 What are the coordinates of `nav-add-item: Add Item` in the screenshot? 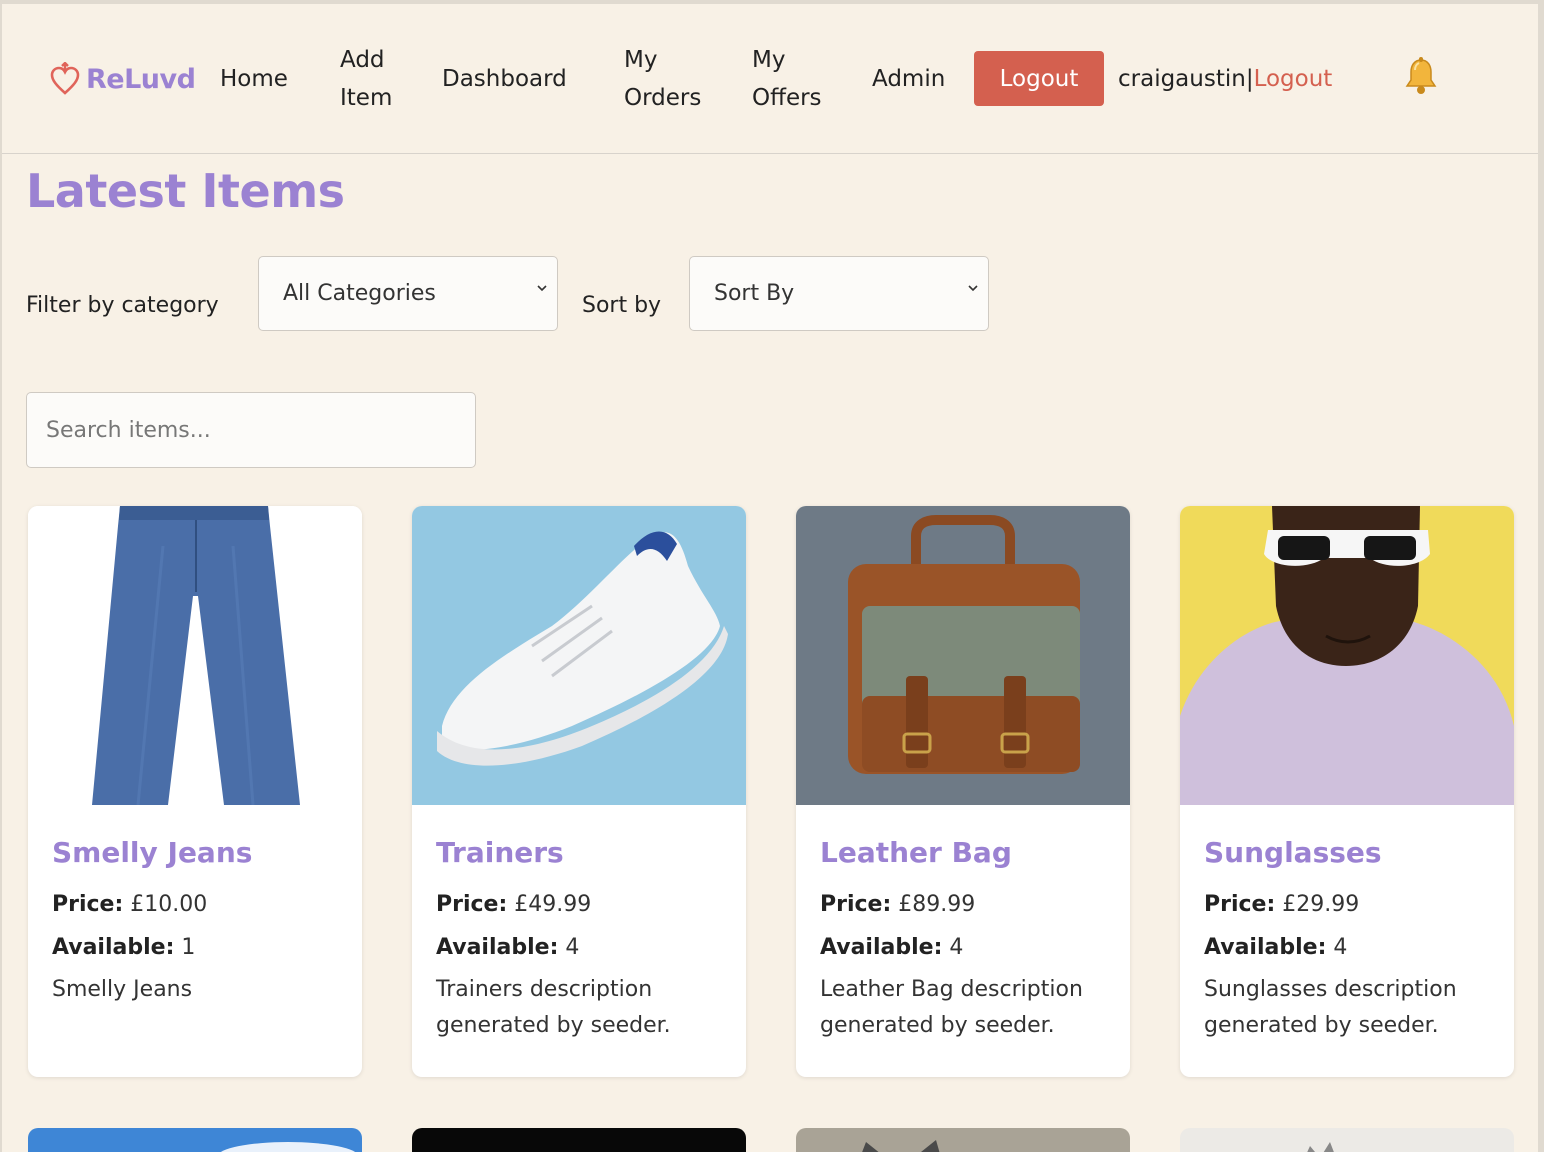 It's located at (366, 79).